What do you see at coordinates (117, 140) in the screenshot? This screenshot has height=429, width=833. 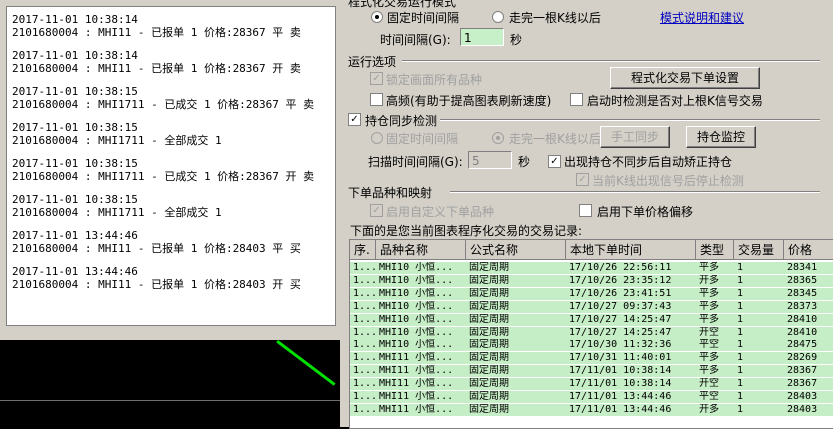 I see `log-message: 2101680004 : MHI1711 - 全部成交 1` at bounding box center [117, 140].